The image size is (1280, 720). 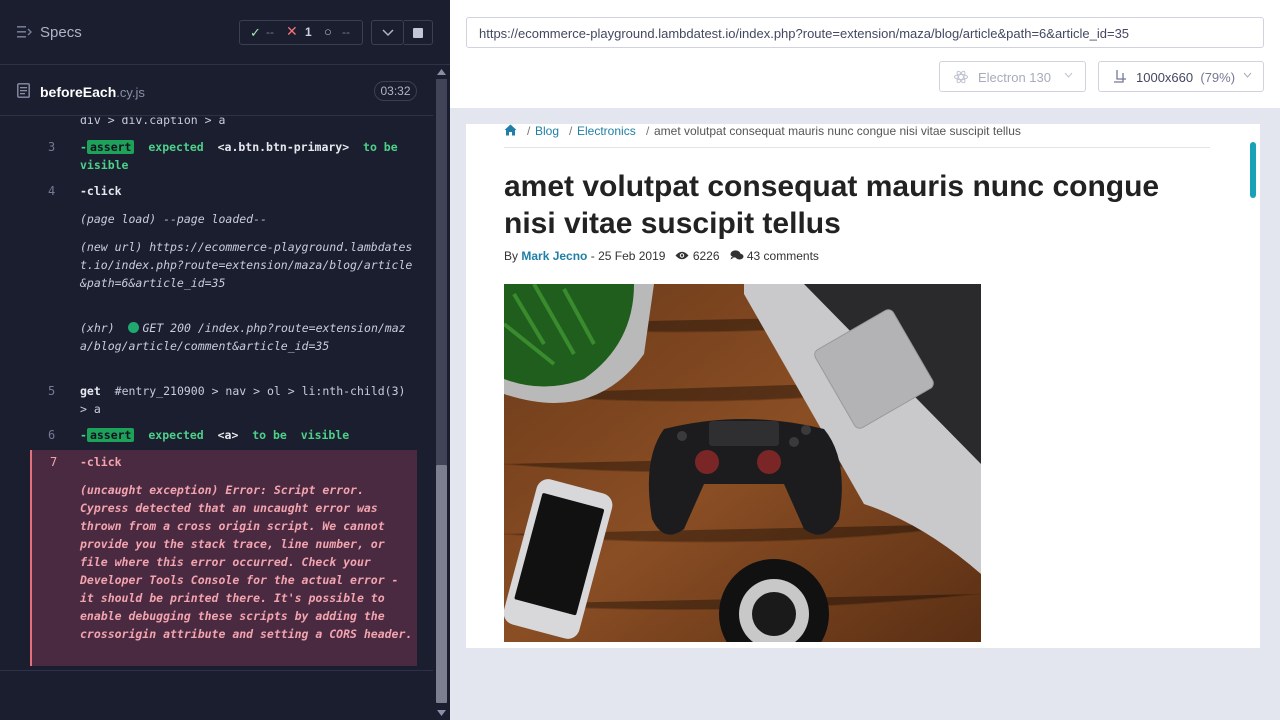 What do you see at coordinates (737, 255) in the screenshot?
I see `comments-icon` at bounding box center [737, 255].